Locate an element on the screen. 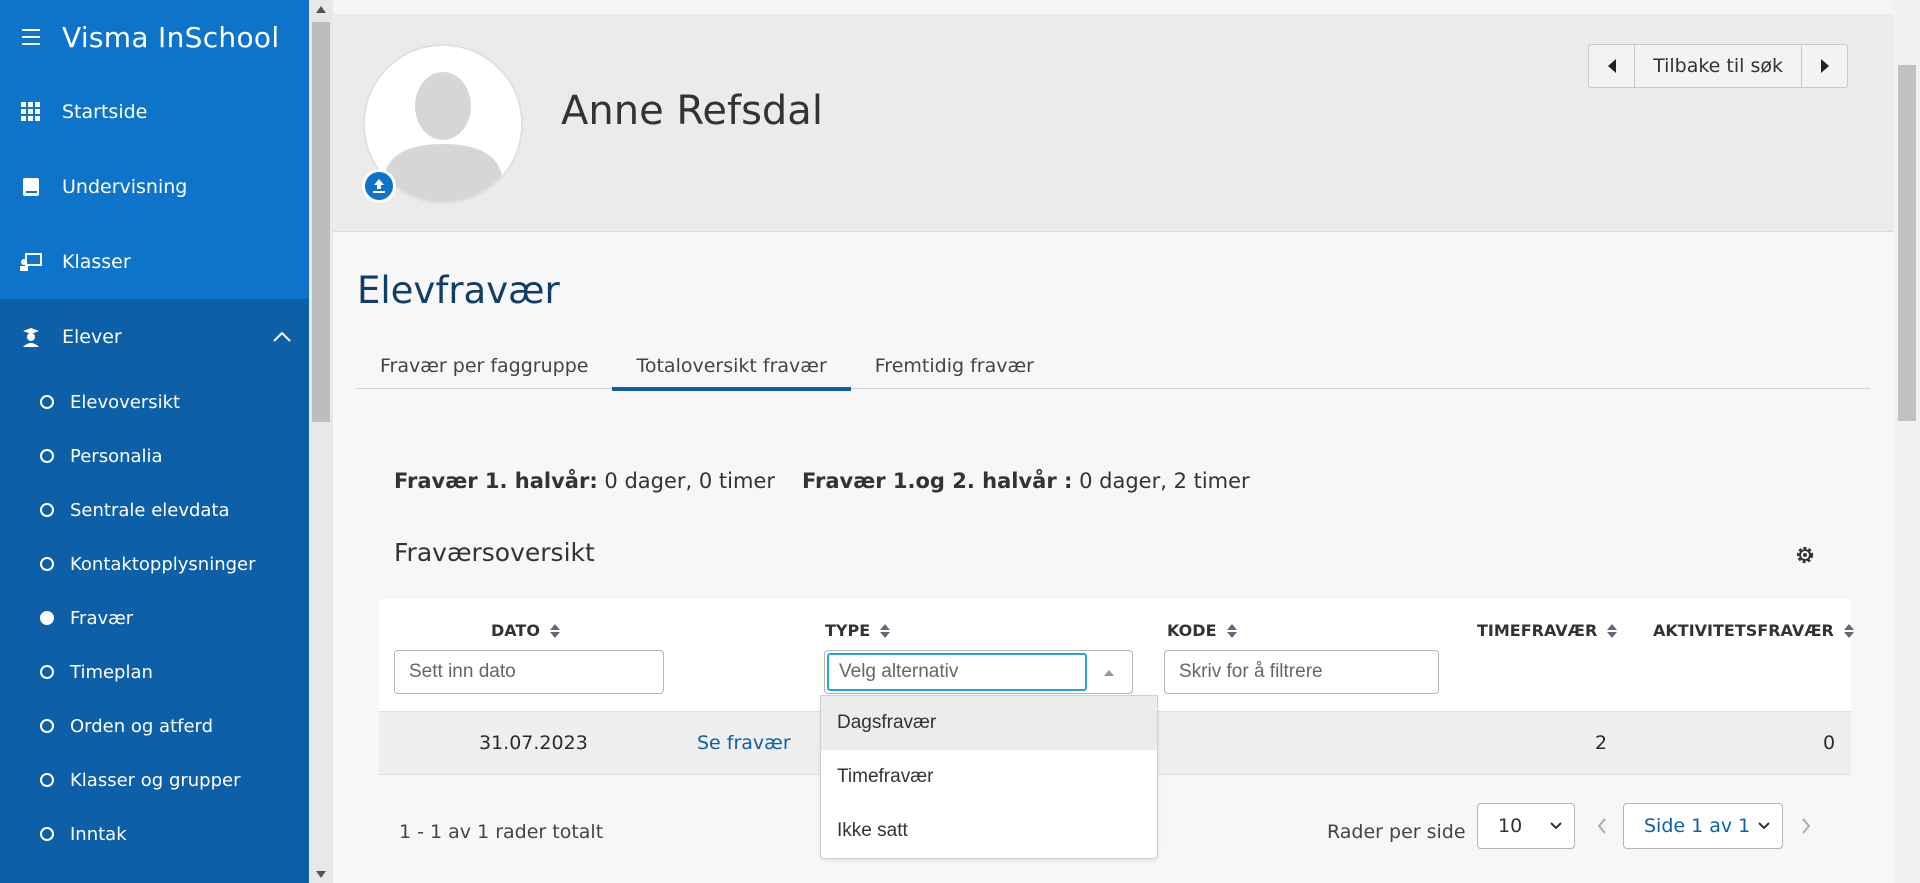 The width and height of the screenshot is (1920, 883). app-title: Visma InSchool is located at coordinates (171, 37).